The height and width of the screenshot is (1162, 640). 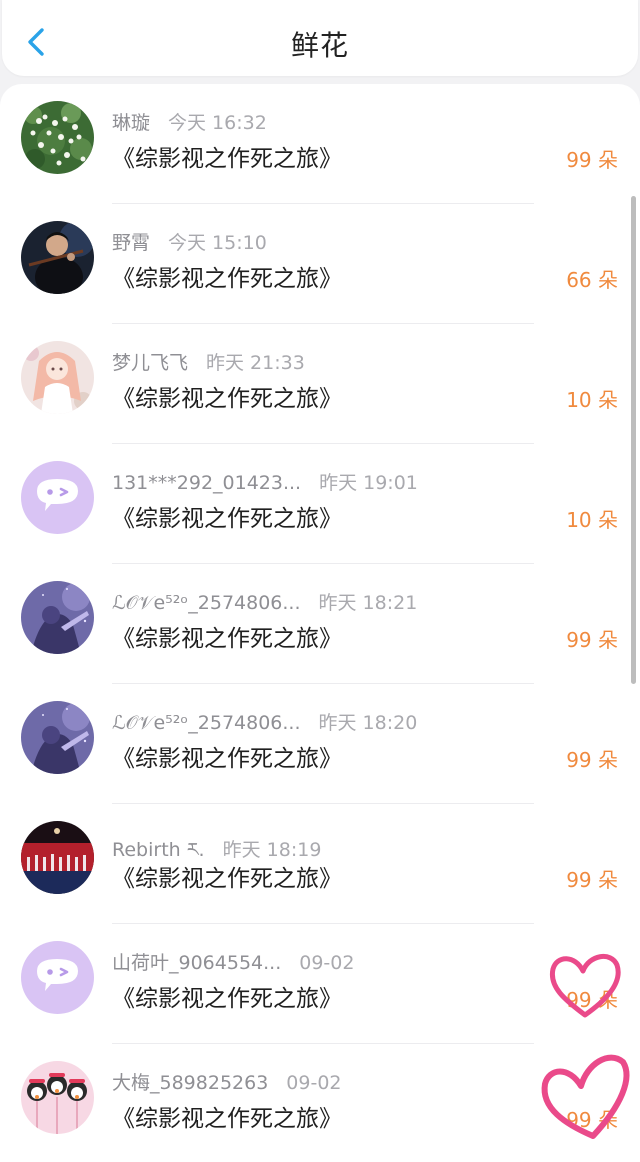 What do you see at coordinates (217, 123) in the screenshot?
I see `timestamp: 今天 16:32` at bounding box center [217, 123].